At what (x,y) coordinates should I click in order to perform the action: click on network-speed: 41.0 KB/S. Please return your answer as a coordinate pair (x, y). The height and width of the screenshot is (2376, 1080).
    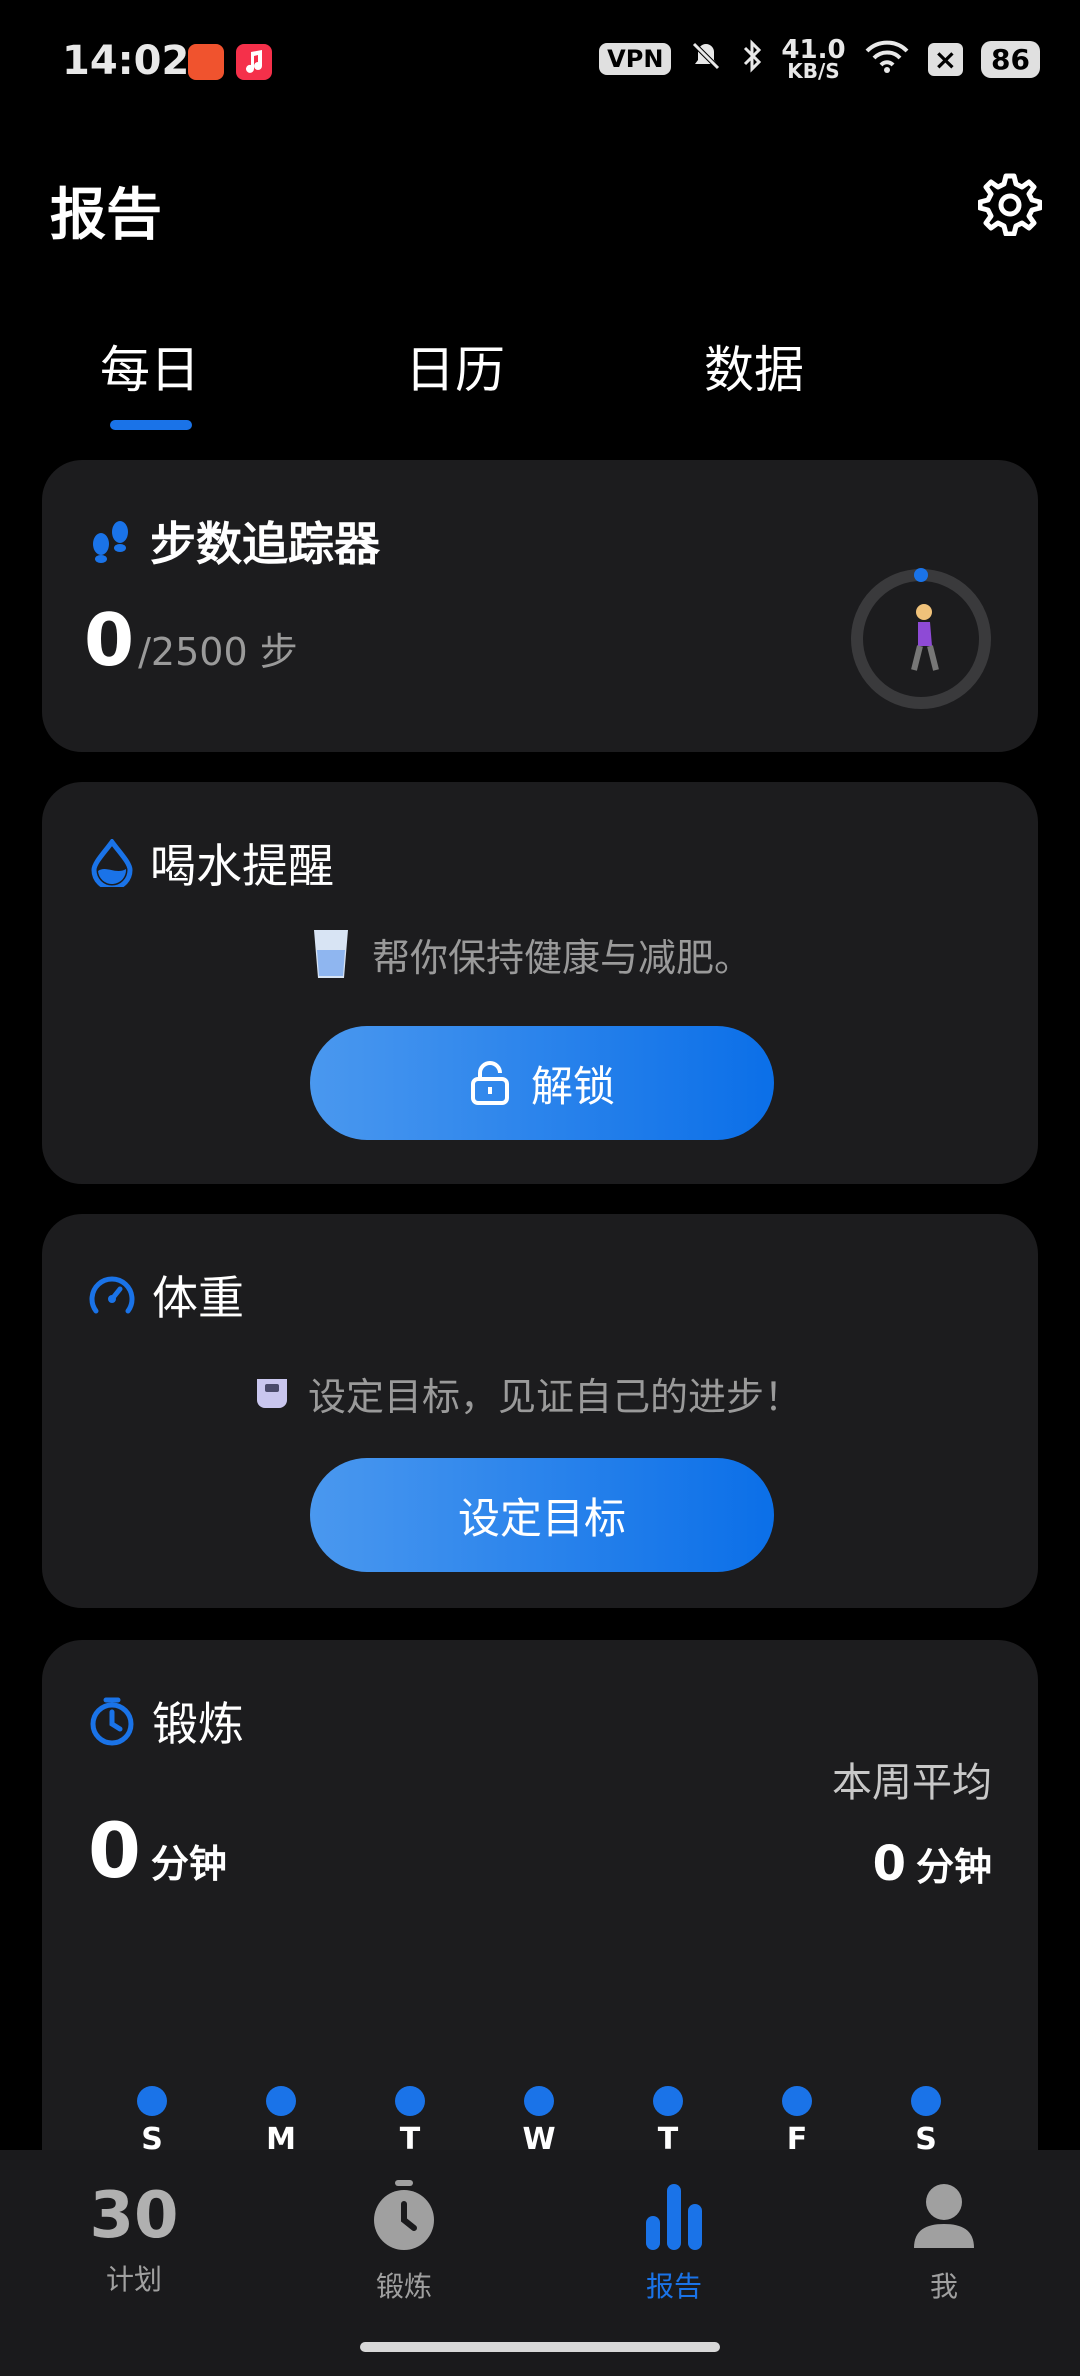
    Looking at the image, I should click on (813, 59).